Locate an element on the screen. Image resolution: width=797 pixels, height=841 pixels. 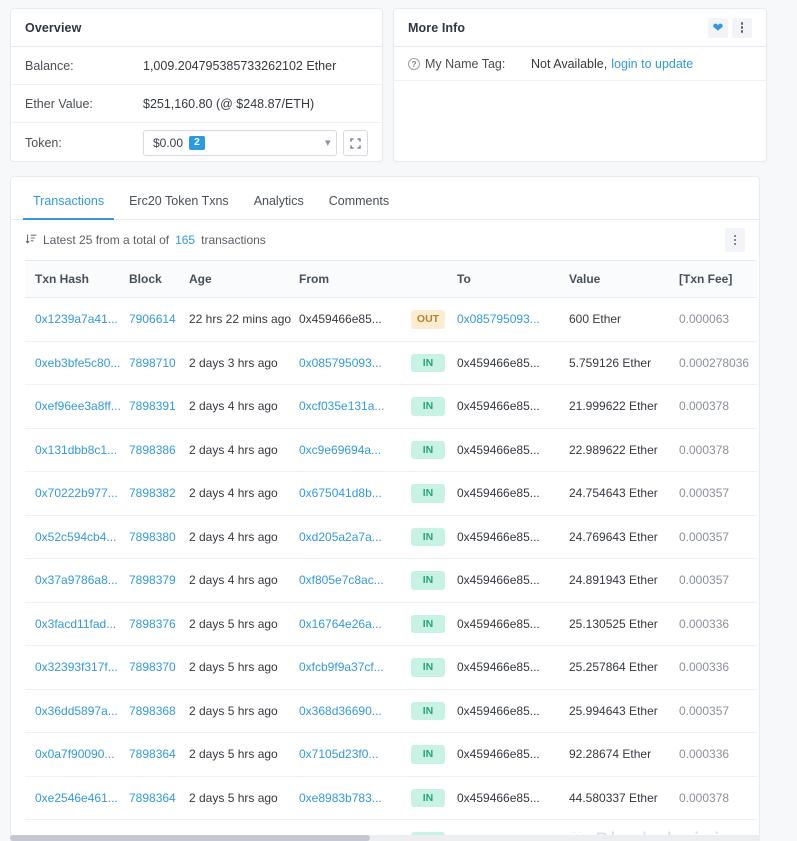
tab-transactions: Transactions is located at coordinates (69, 207).